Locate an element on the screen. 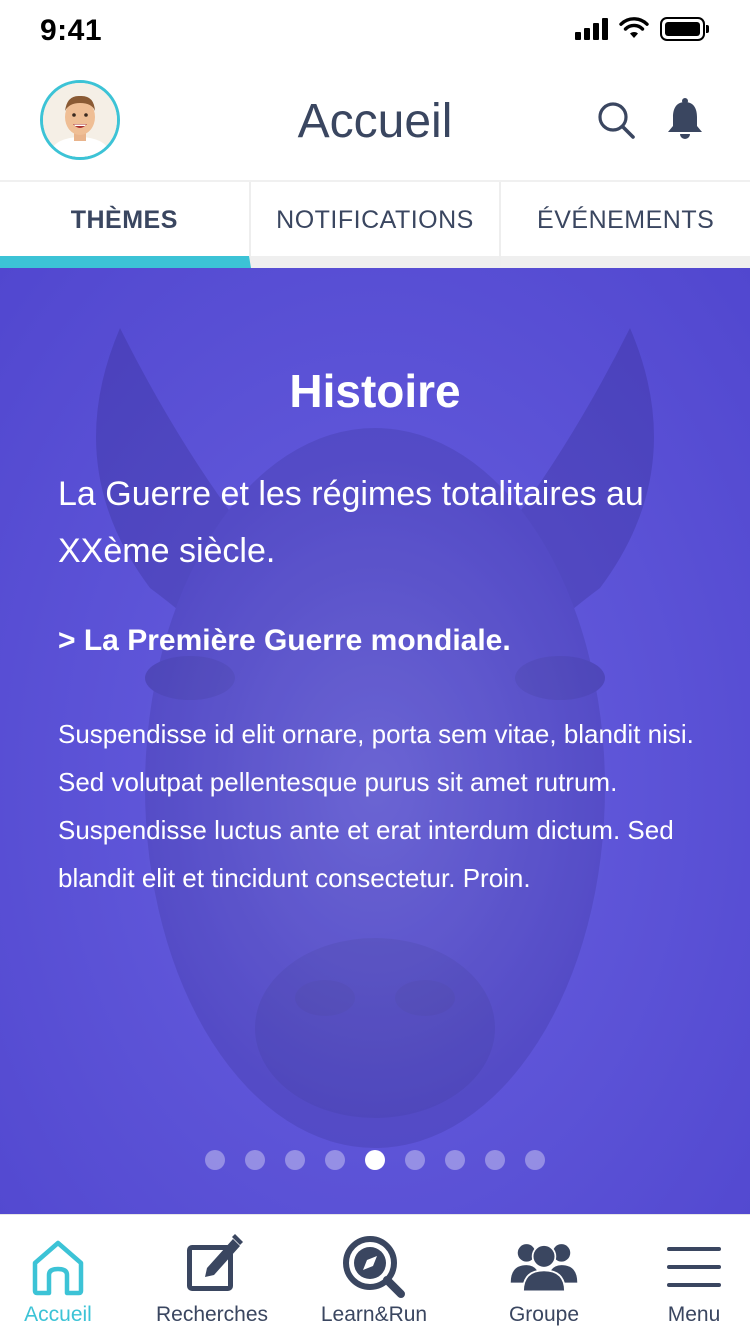 The height and width of the screenshot is (1334, 750). page-title: Accueil is located at coordinates (375, 121).